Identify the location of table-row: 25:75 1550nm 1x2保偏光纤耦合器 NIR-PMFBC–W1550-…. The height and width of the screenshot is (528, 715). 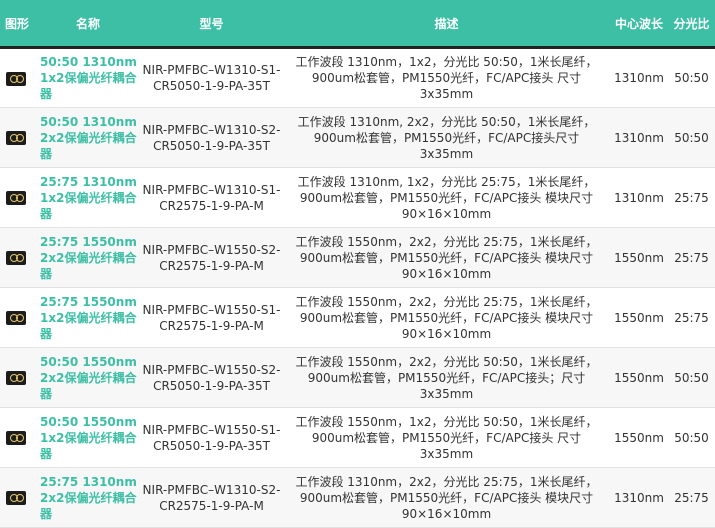
(357, 317).